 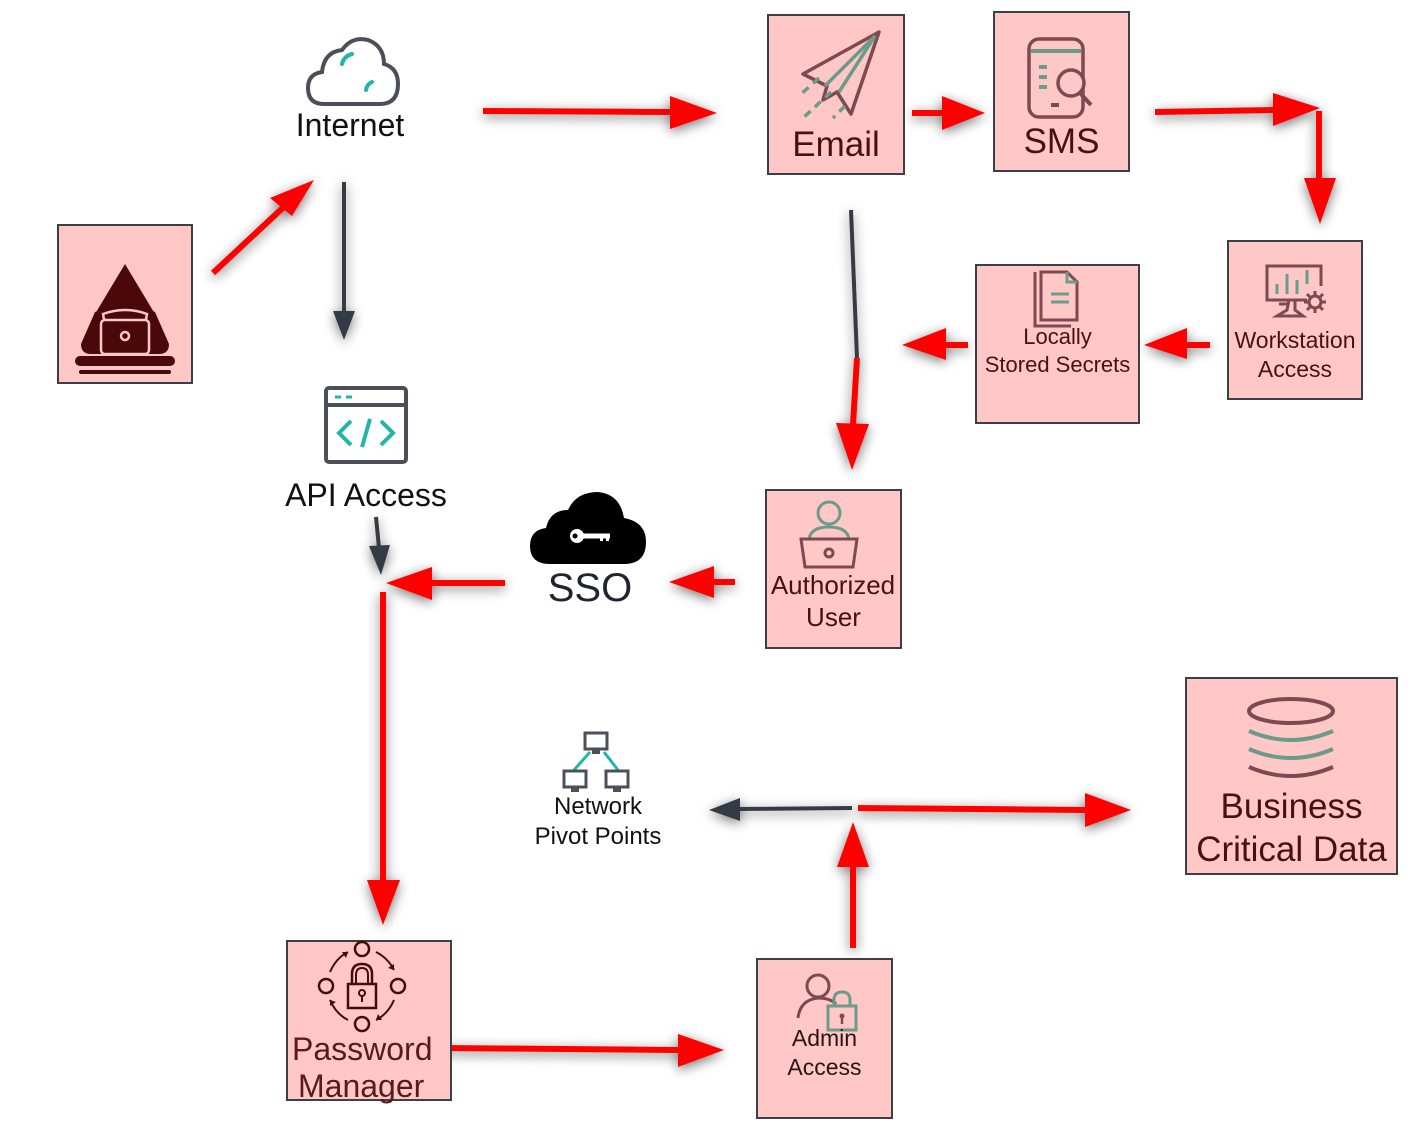 I want to click on edge-junction-password, so click(x=383, y=758).